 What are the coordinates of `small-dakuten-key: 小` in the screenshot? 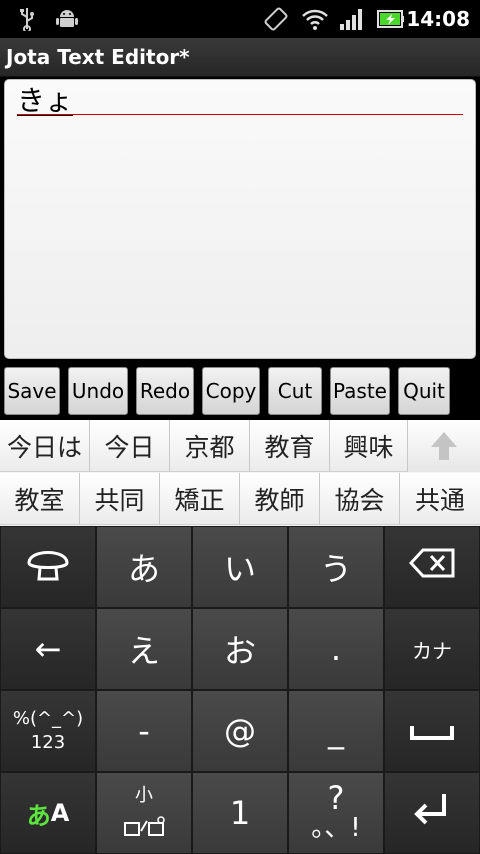 It's located at (144, 813).